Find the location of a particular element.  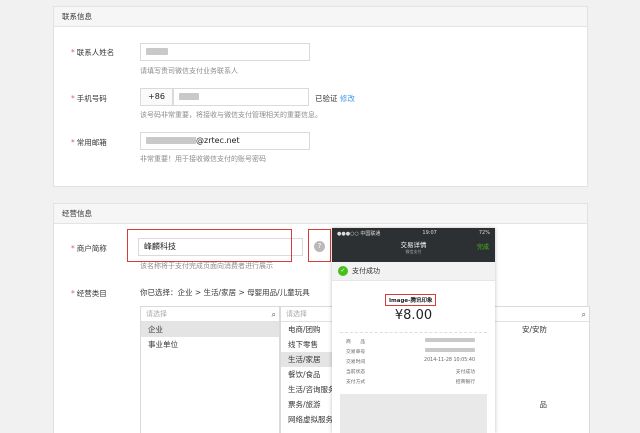

receipt-title: 交易详情 is located at coordinates (413, 245).